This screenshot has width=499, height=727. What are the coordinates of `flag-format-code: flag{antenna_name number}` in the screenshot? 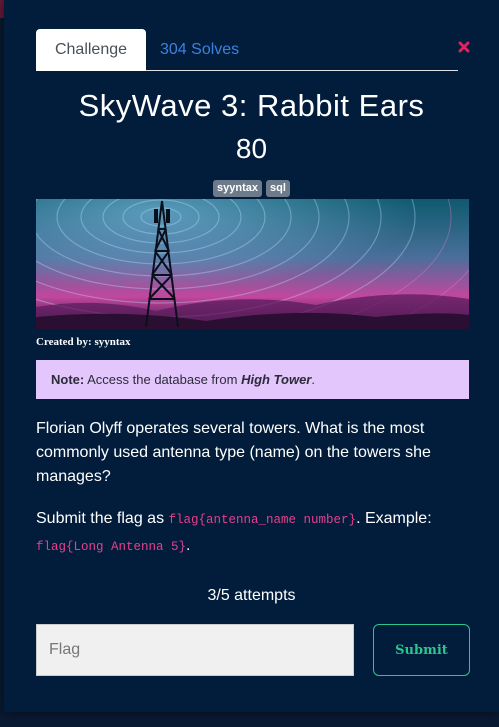 It's located at (262, 520).